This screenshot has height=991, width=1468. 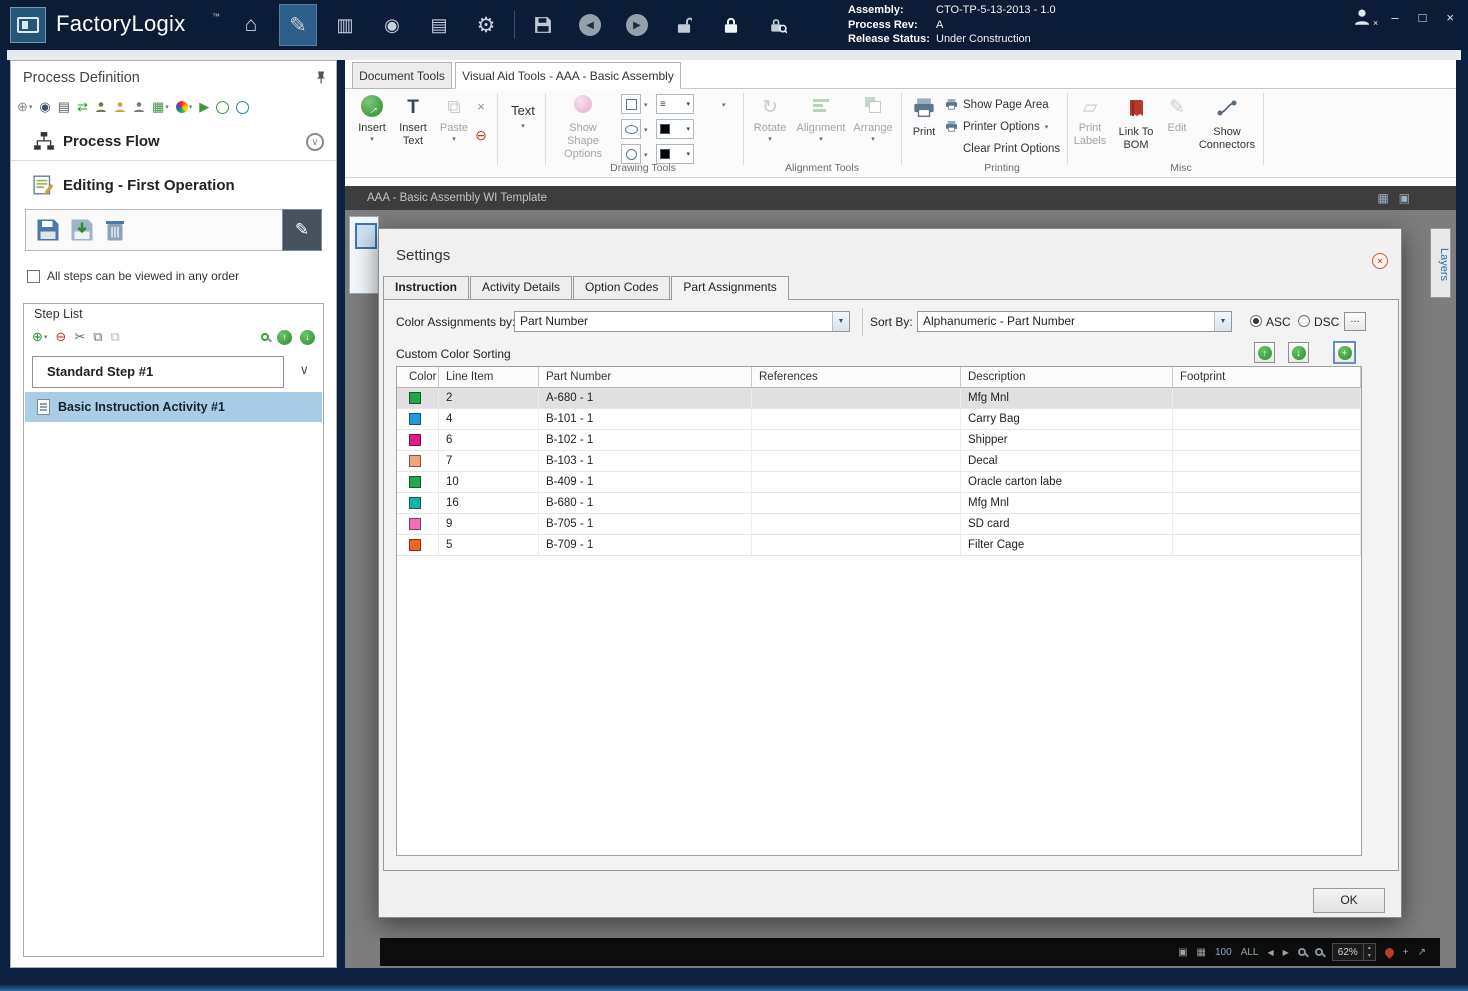 I want to click on tab-visual-aid-tools: Visual Aid Tools - AAA - Basic Assembly, so click(x=568, y=75).